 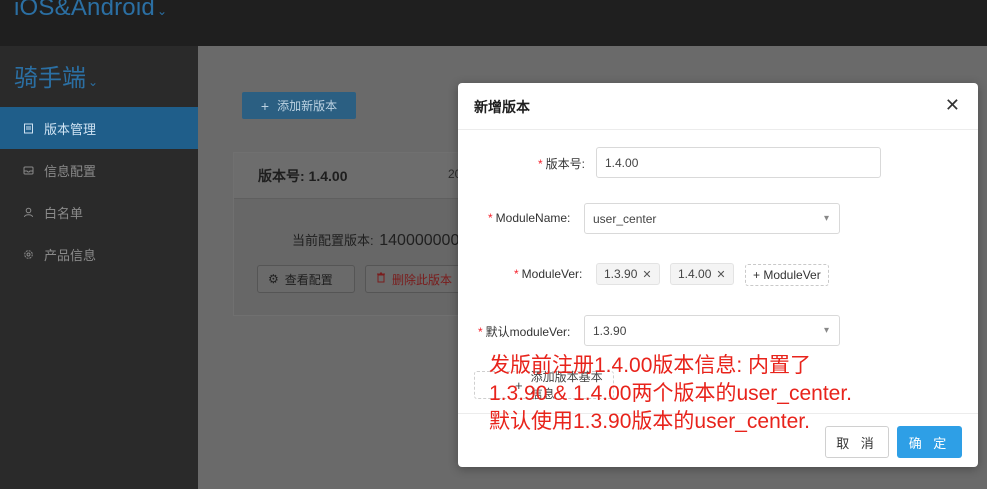 What do you see at coordinates (712, 218) in the screenshot?
I see `module-name-select: user_center ▾` at bounding box center [712, 218].